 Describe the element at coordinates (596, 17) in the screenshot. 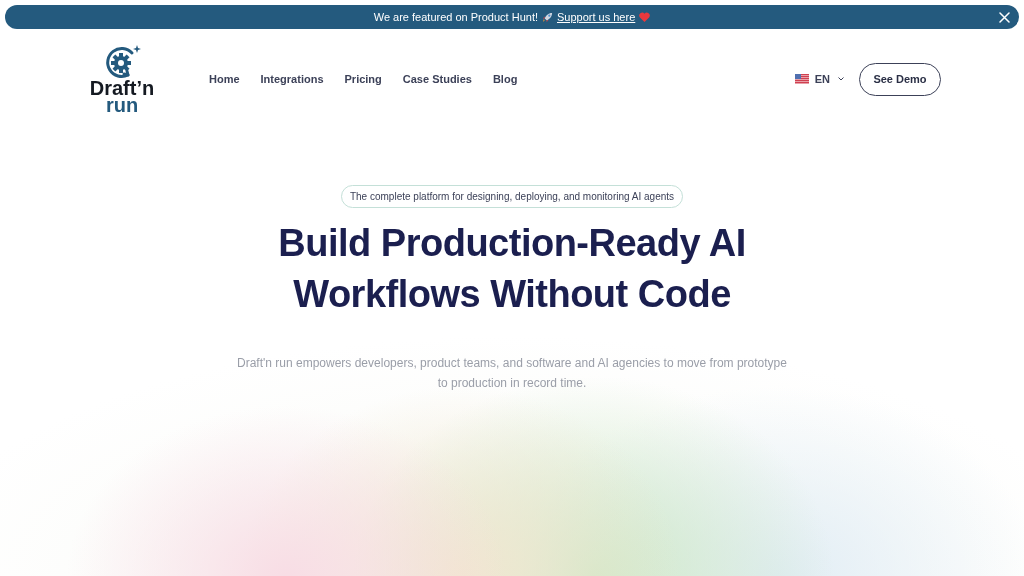

I see `support-link: Support us here` at that location.